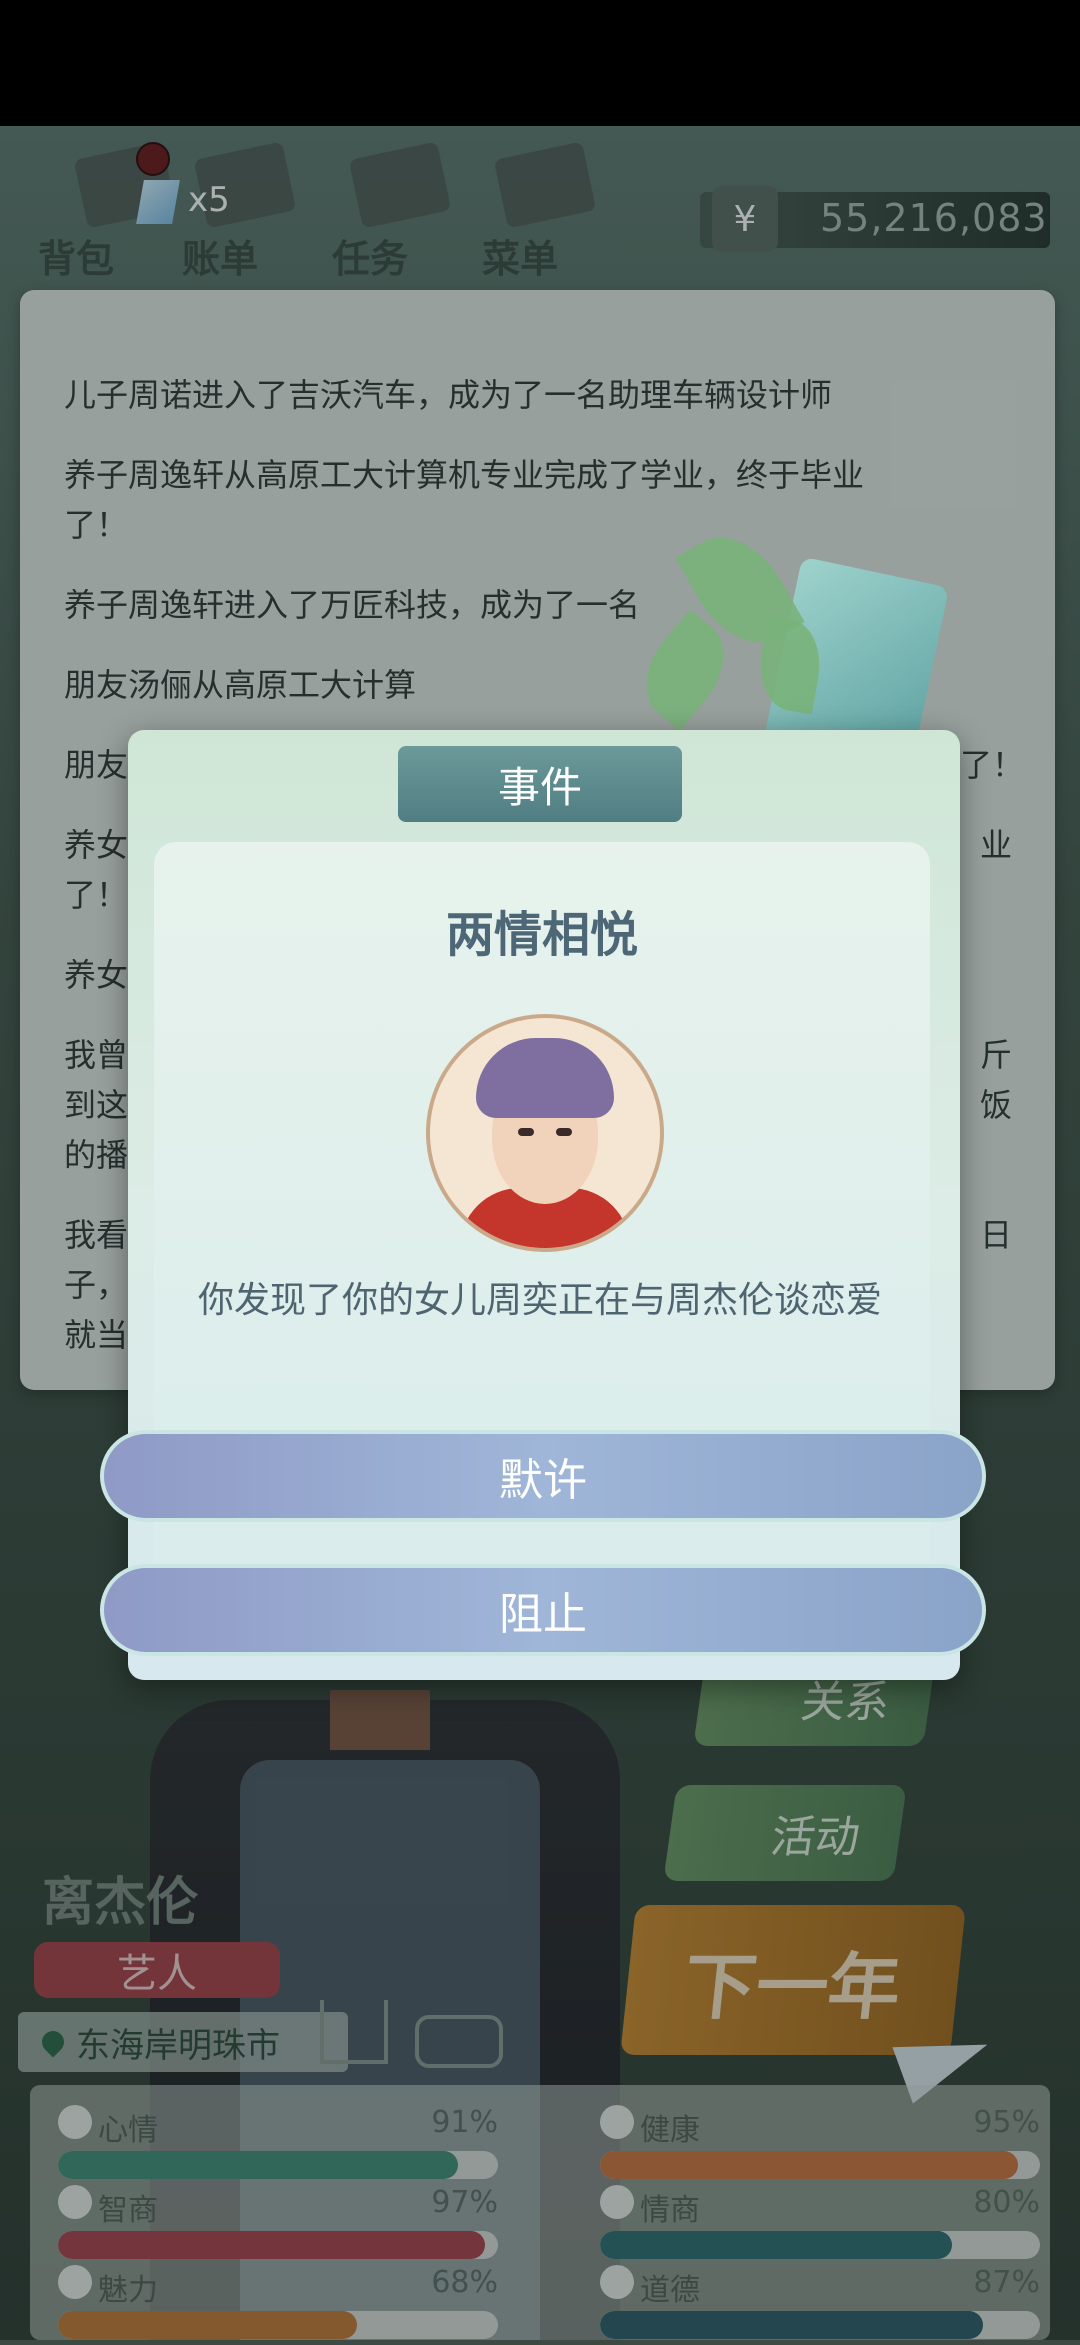 This screenshot has height=2345, width=1080. I want to click on avatar-hair, so click(545, 1078).